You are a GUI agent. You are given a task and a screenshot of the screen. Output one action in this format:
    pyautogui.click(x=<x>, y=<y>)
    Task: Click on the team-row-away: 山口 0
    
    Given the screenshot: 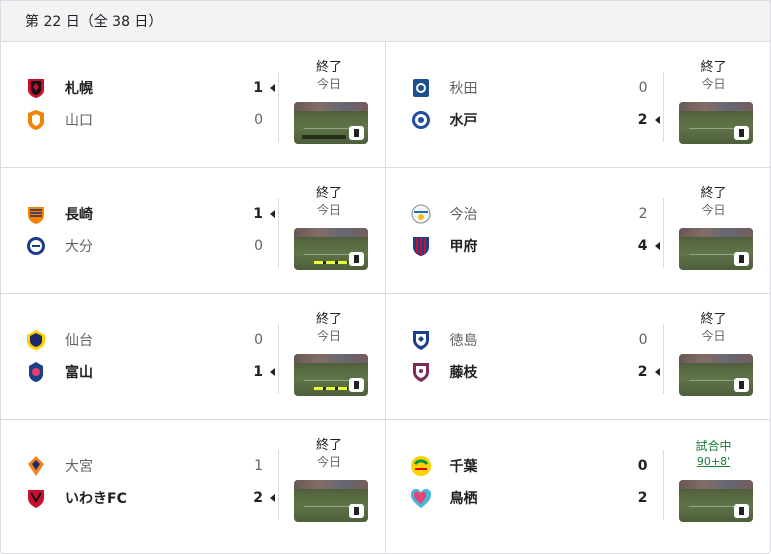 What is the action you would take?
    pyautogui.click(x=150, y=120)
    